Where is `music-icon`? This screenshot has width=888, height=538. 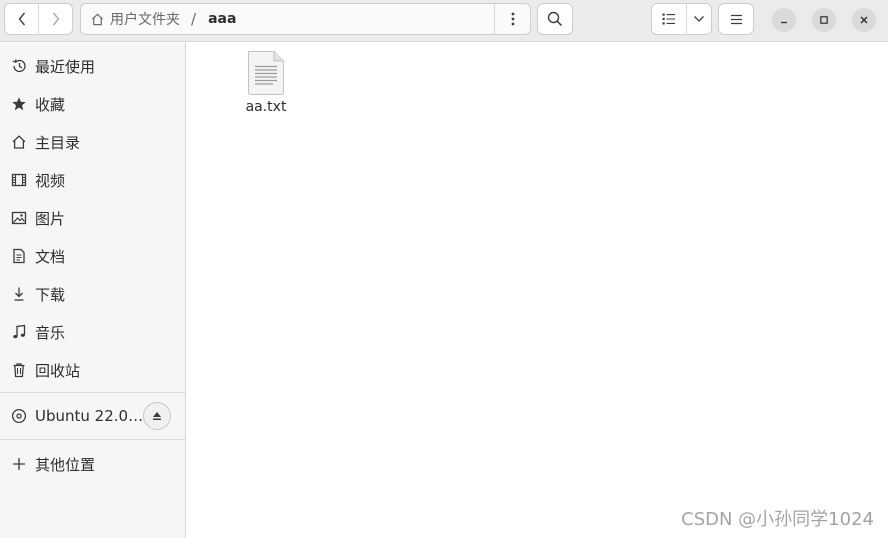 music-icon is located at coordinates (18, 332).